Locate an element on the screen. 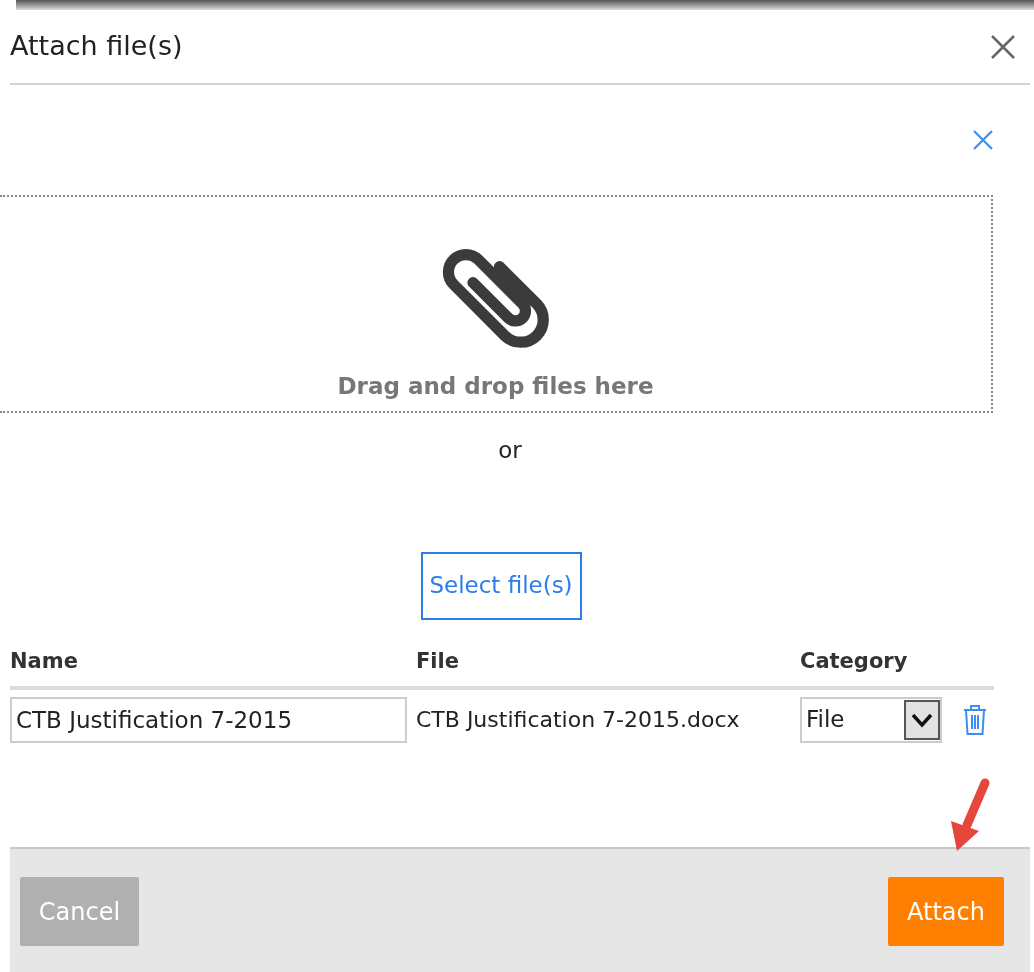 Image resolution: width=1034 pixels, height=972 pixels. file-name: CTB Justification 7-2015.docx is located at coordinates (578, 719).